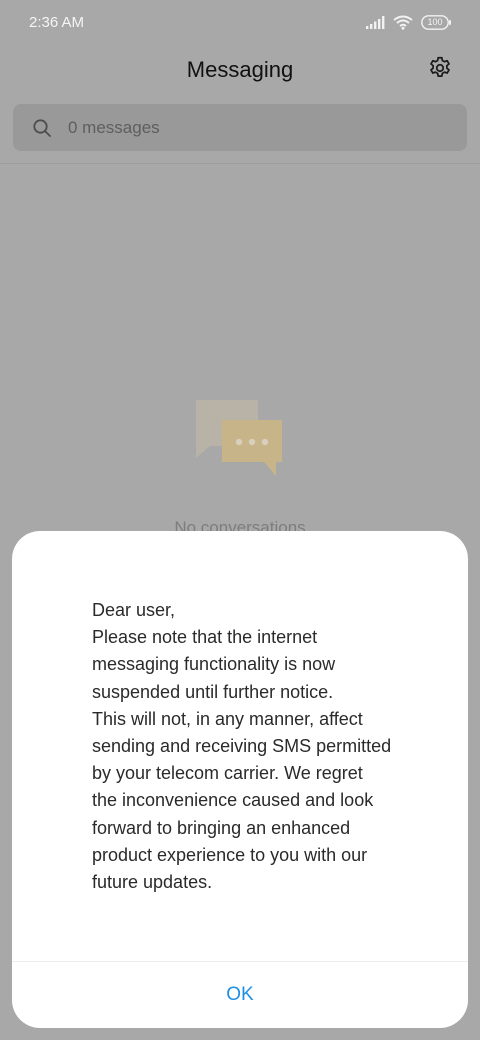  Describe the element at coordinates (205, 637) in the screenshot. I see `dialog-line: Please note that the internet` at that location.